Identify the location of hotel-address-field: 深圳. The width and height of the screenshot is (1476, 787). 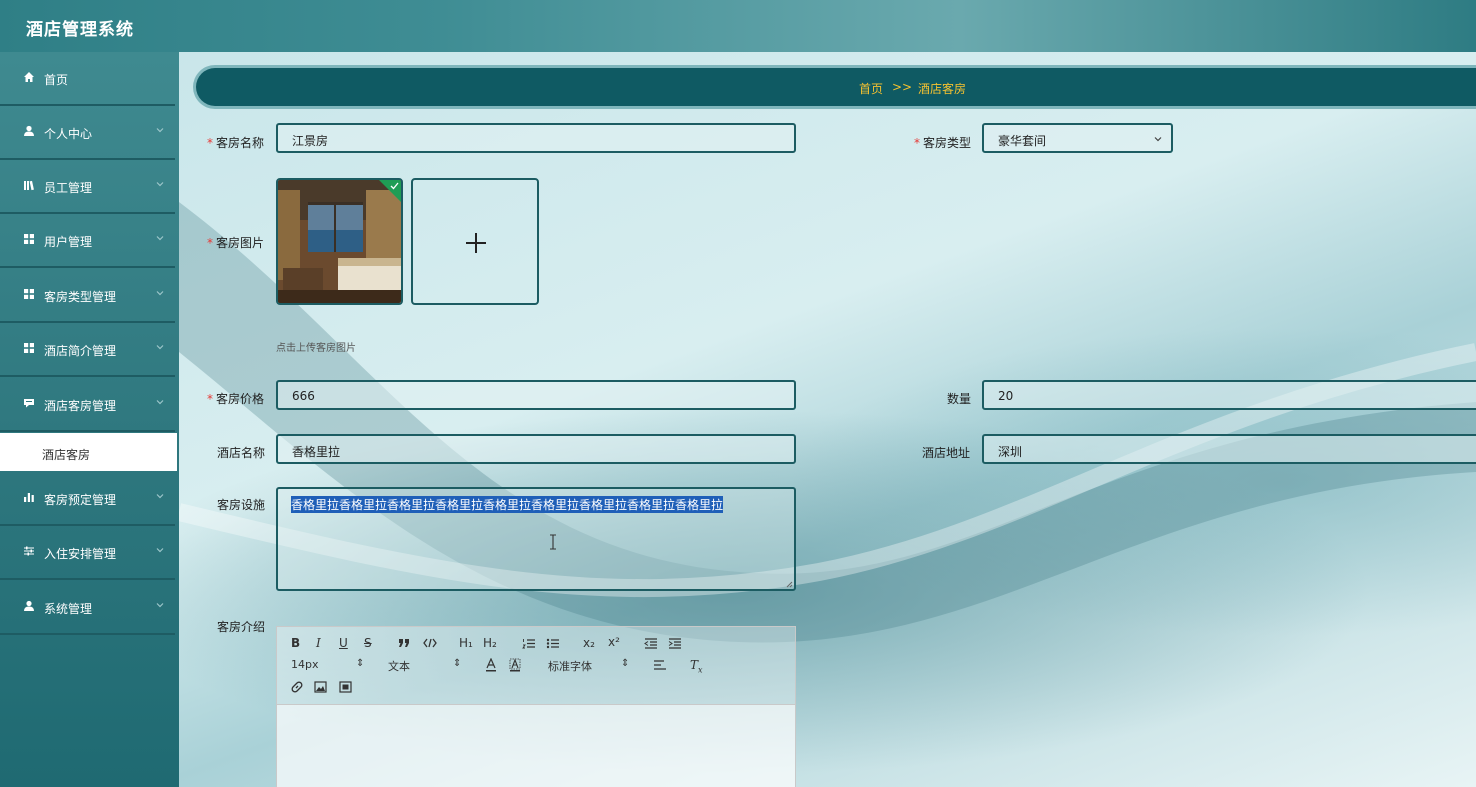
(1229, 449).